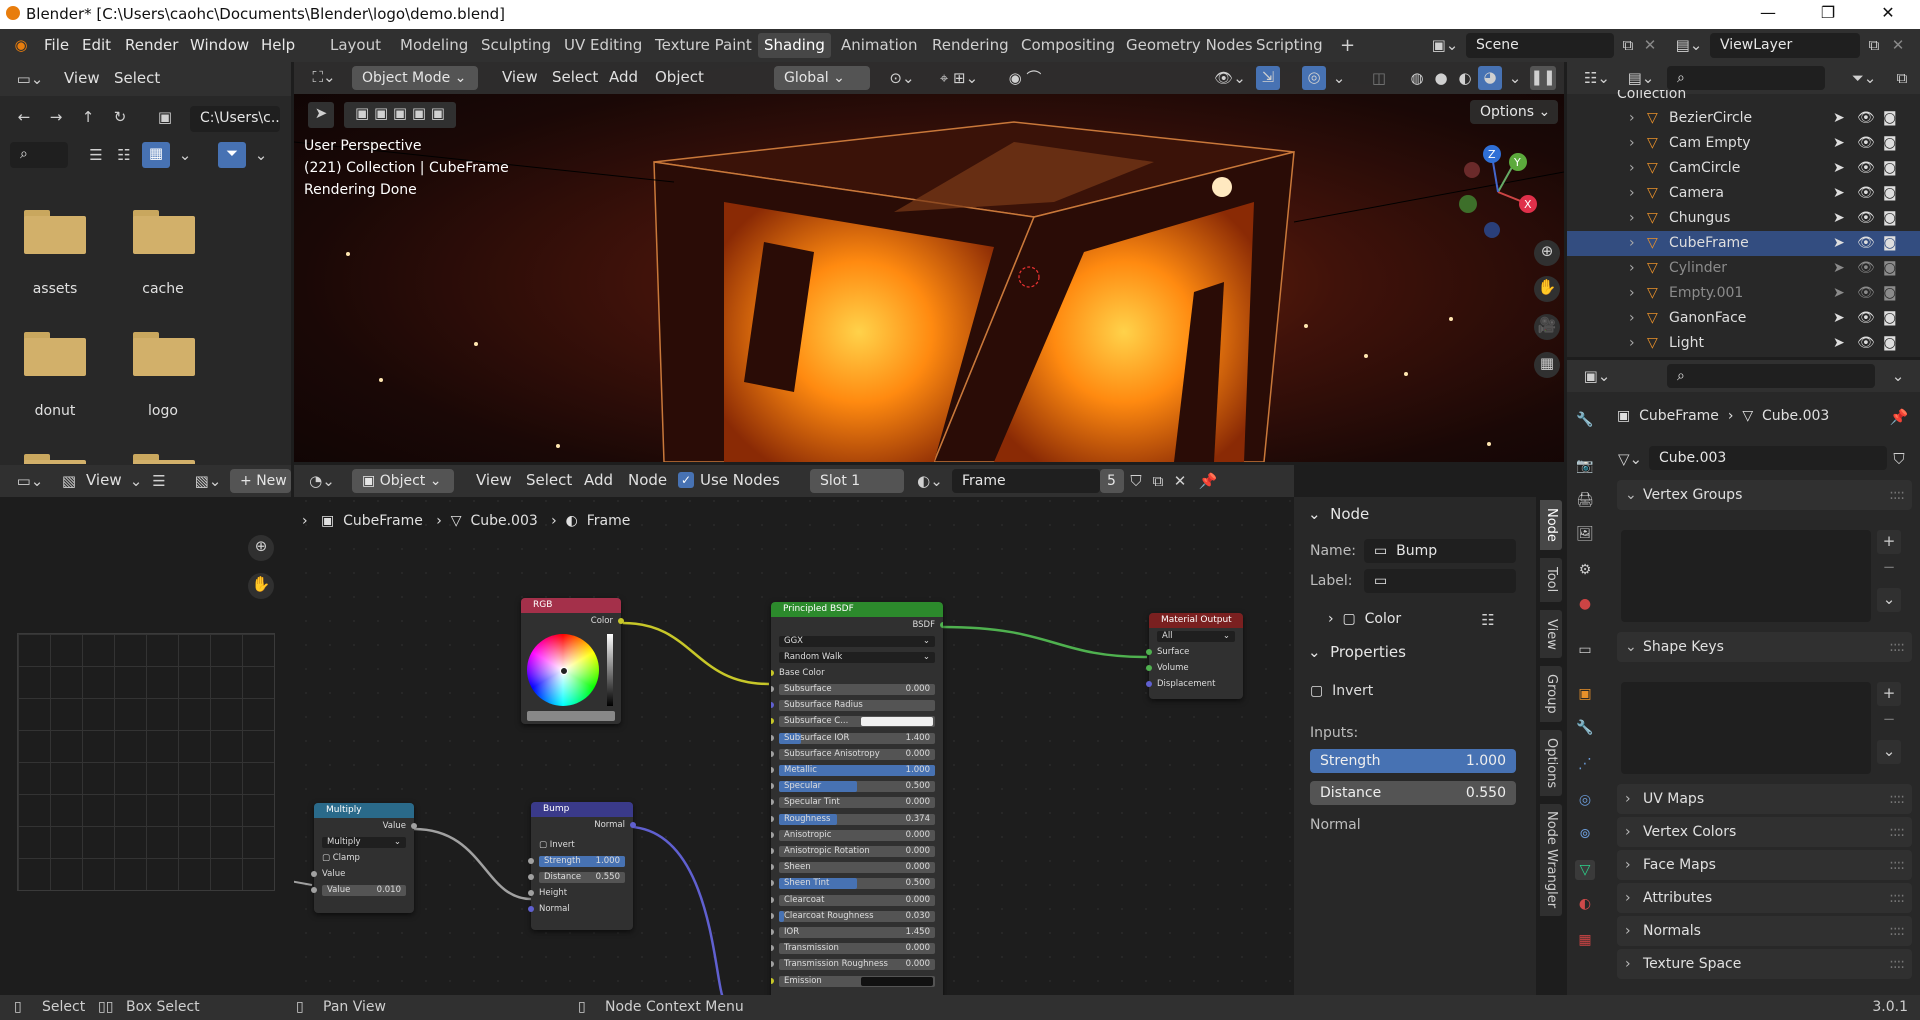  Describe the element at coordinates (1498, 192) in the screenshot. I see `navigation-gizmo: Z Y X` at that location.